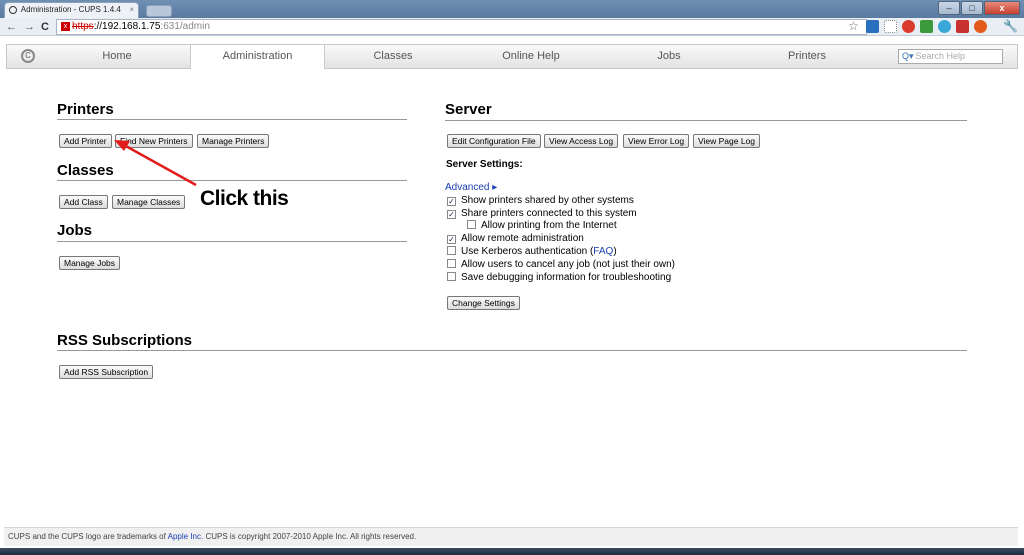 The width and height of the screenshot is (1024, 555). What do you see at coordinates (155, 163) in the screenshot?
I see `annotation-arrow` at bounding box center [155, 163].